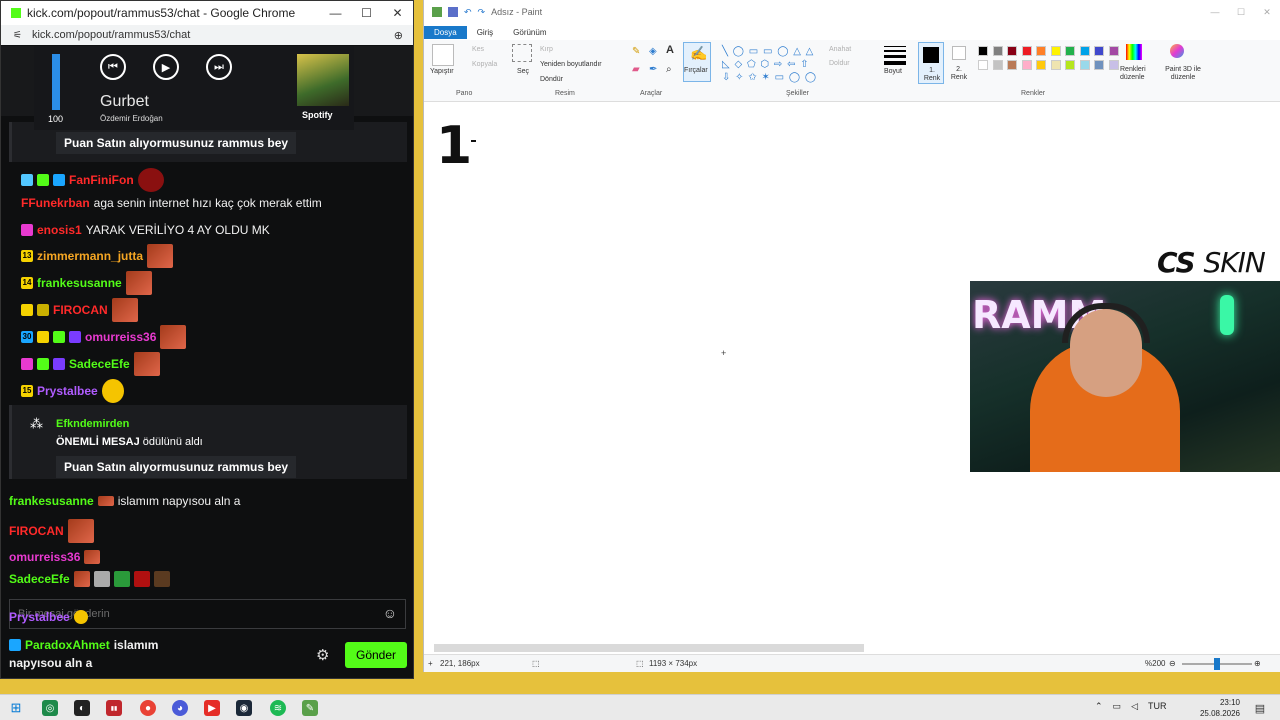 The width and height of the screenshot is (1280, 720). Describe the element at coordinates (1172, 663) in the screenshot. I see `zoom-out-button: ⊖` at that location.